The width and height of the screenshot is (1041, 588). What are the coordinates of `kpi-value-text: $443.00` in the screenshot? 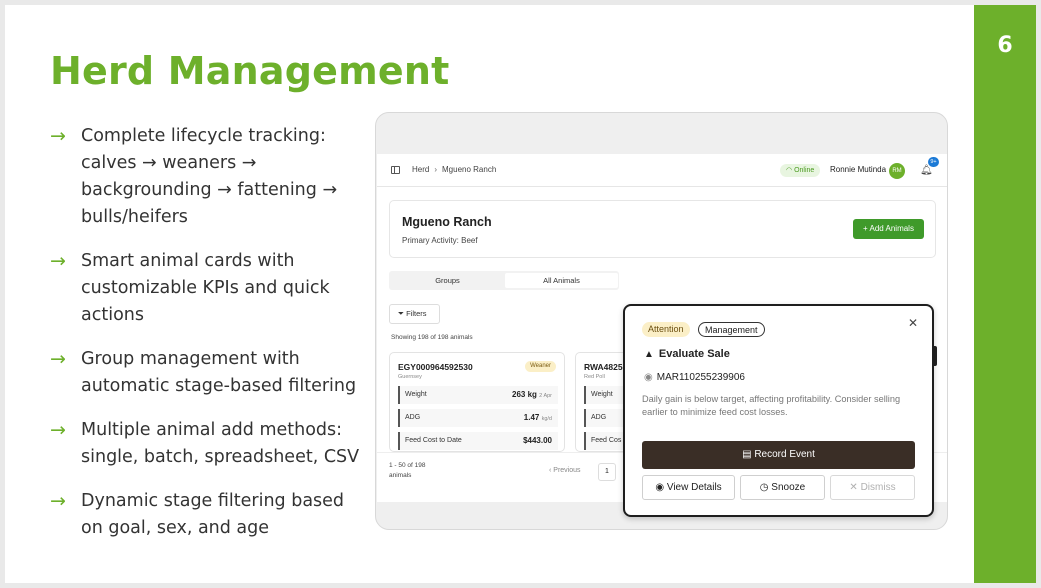 It's located at (537, 440).